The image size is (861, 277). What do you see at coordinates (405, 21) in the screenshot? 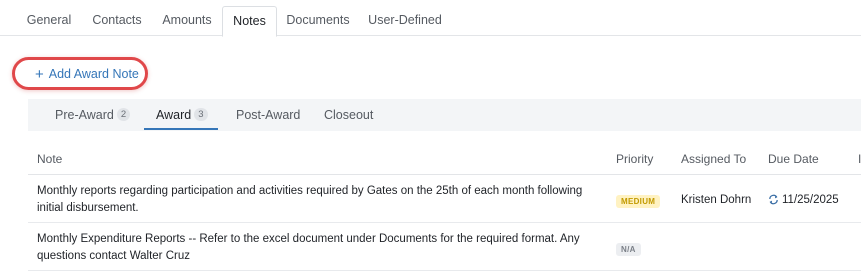
I see `tab-user-defined: User-Defined` at bounding box center [405, 21].